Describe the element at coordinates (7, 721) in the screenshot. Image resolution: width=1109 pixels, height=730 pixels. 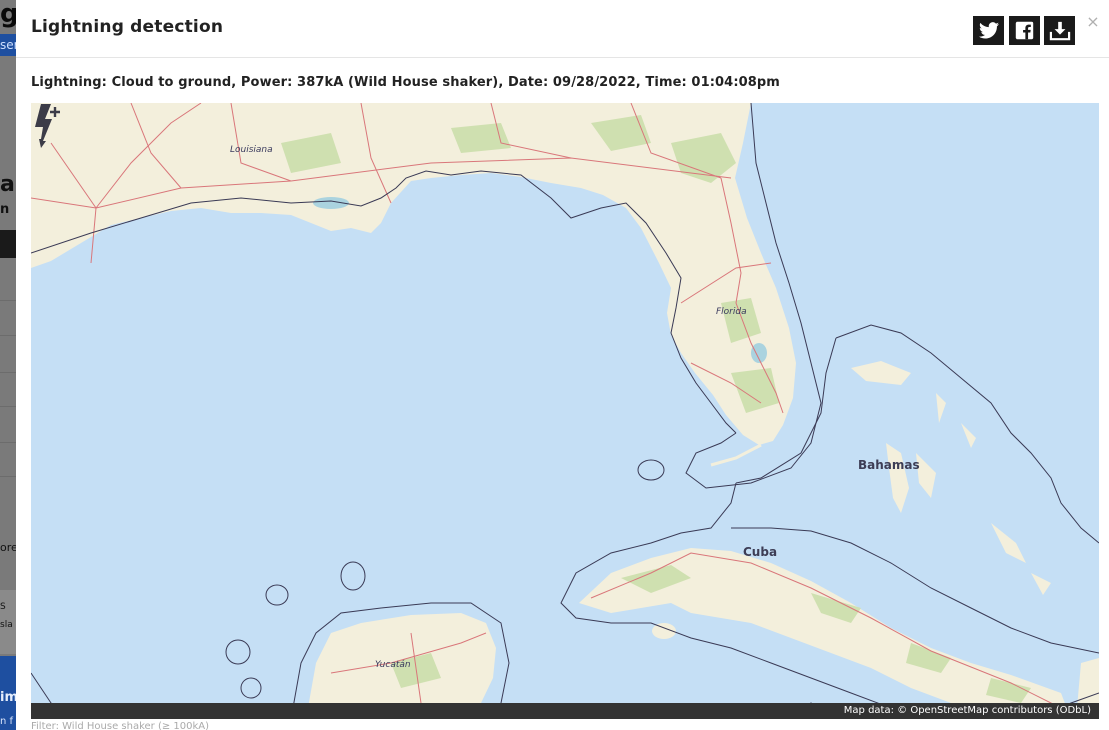
I see `background-text-fragment: n f` at that location.